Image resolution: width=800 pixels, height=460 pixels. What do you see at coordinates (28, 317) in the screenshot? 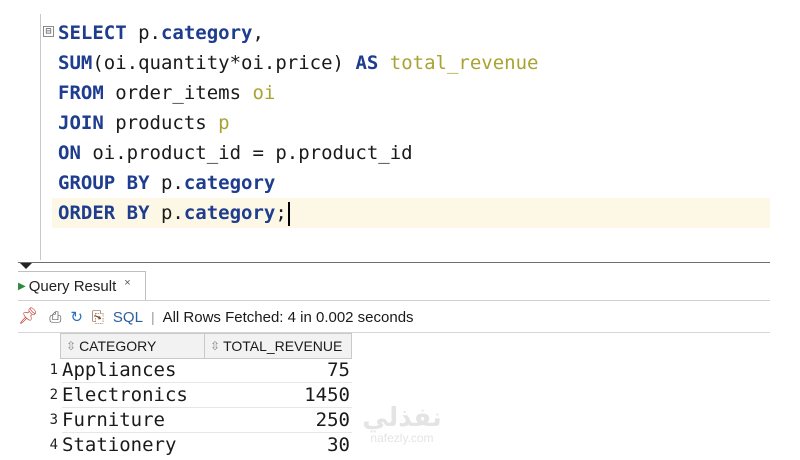
I see `pin-icon: 📌︎` at bounding box center [28, 317].